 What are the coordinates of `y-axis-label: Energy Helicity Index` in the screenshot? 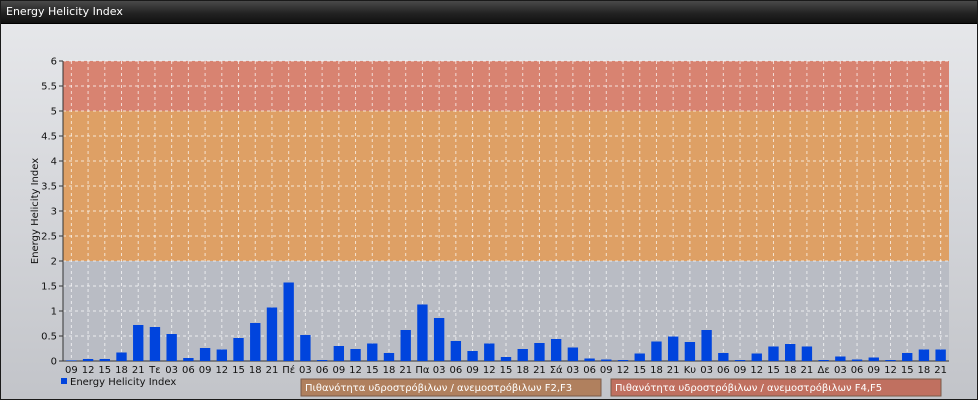 It's located at (35, 211).